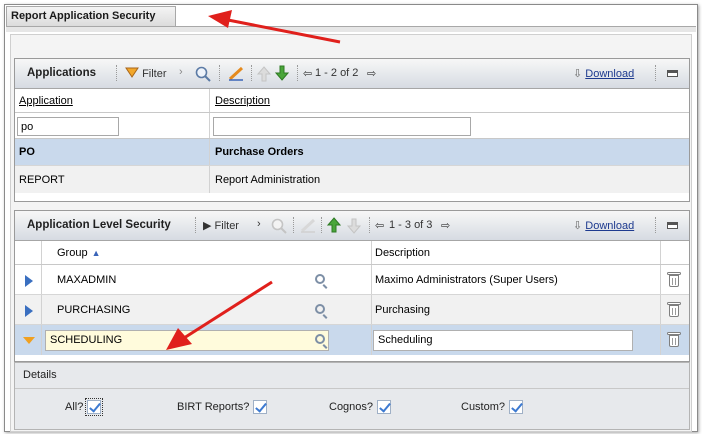  Describe the element at coordinates (219, 315) in the screenshot. I see `annotation-arrow-scheduling` at that location.